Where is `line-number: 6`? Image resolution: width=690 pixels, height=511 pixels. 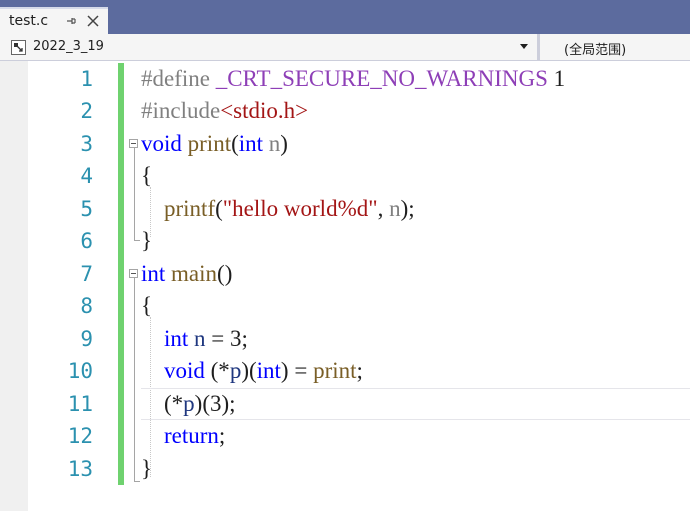 line-number: 6 is located at coordinates (86, 241).